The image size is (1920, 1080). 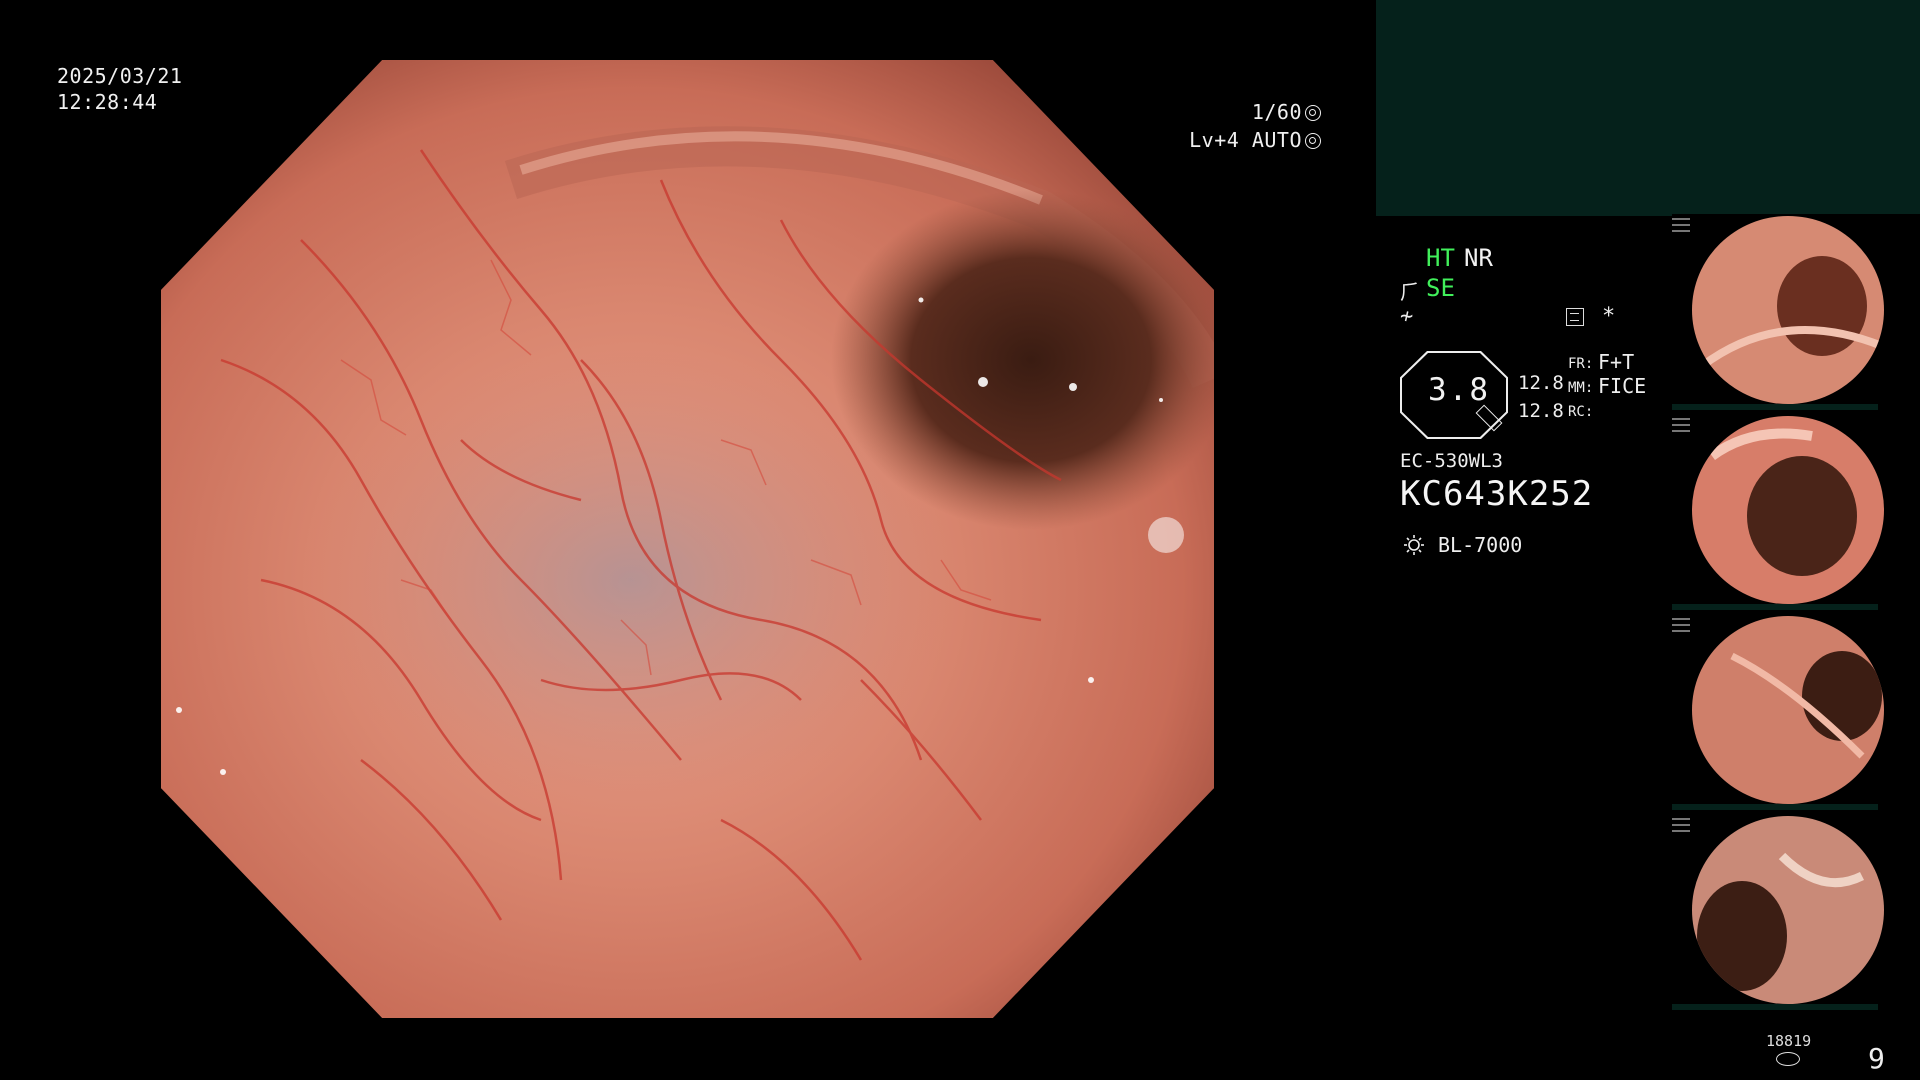 I want to click on gain-value: Lv+4 AUTO, so click(x=1245, y=140).